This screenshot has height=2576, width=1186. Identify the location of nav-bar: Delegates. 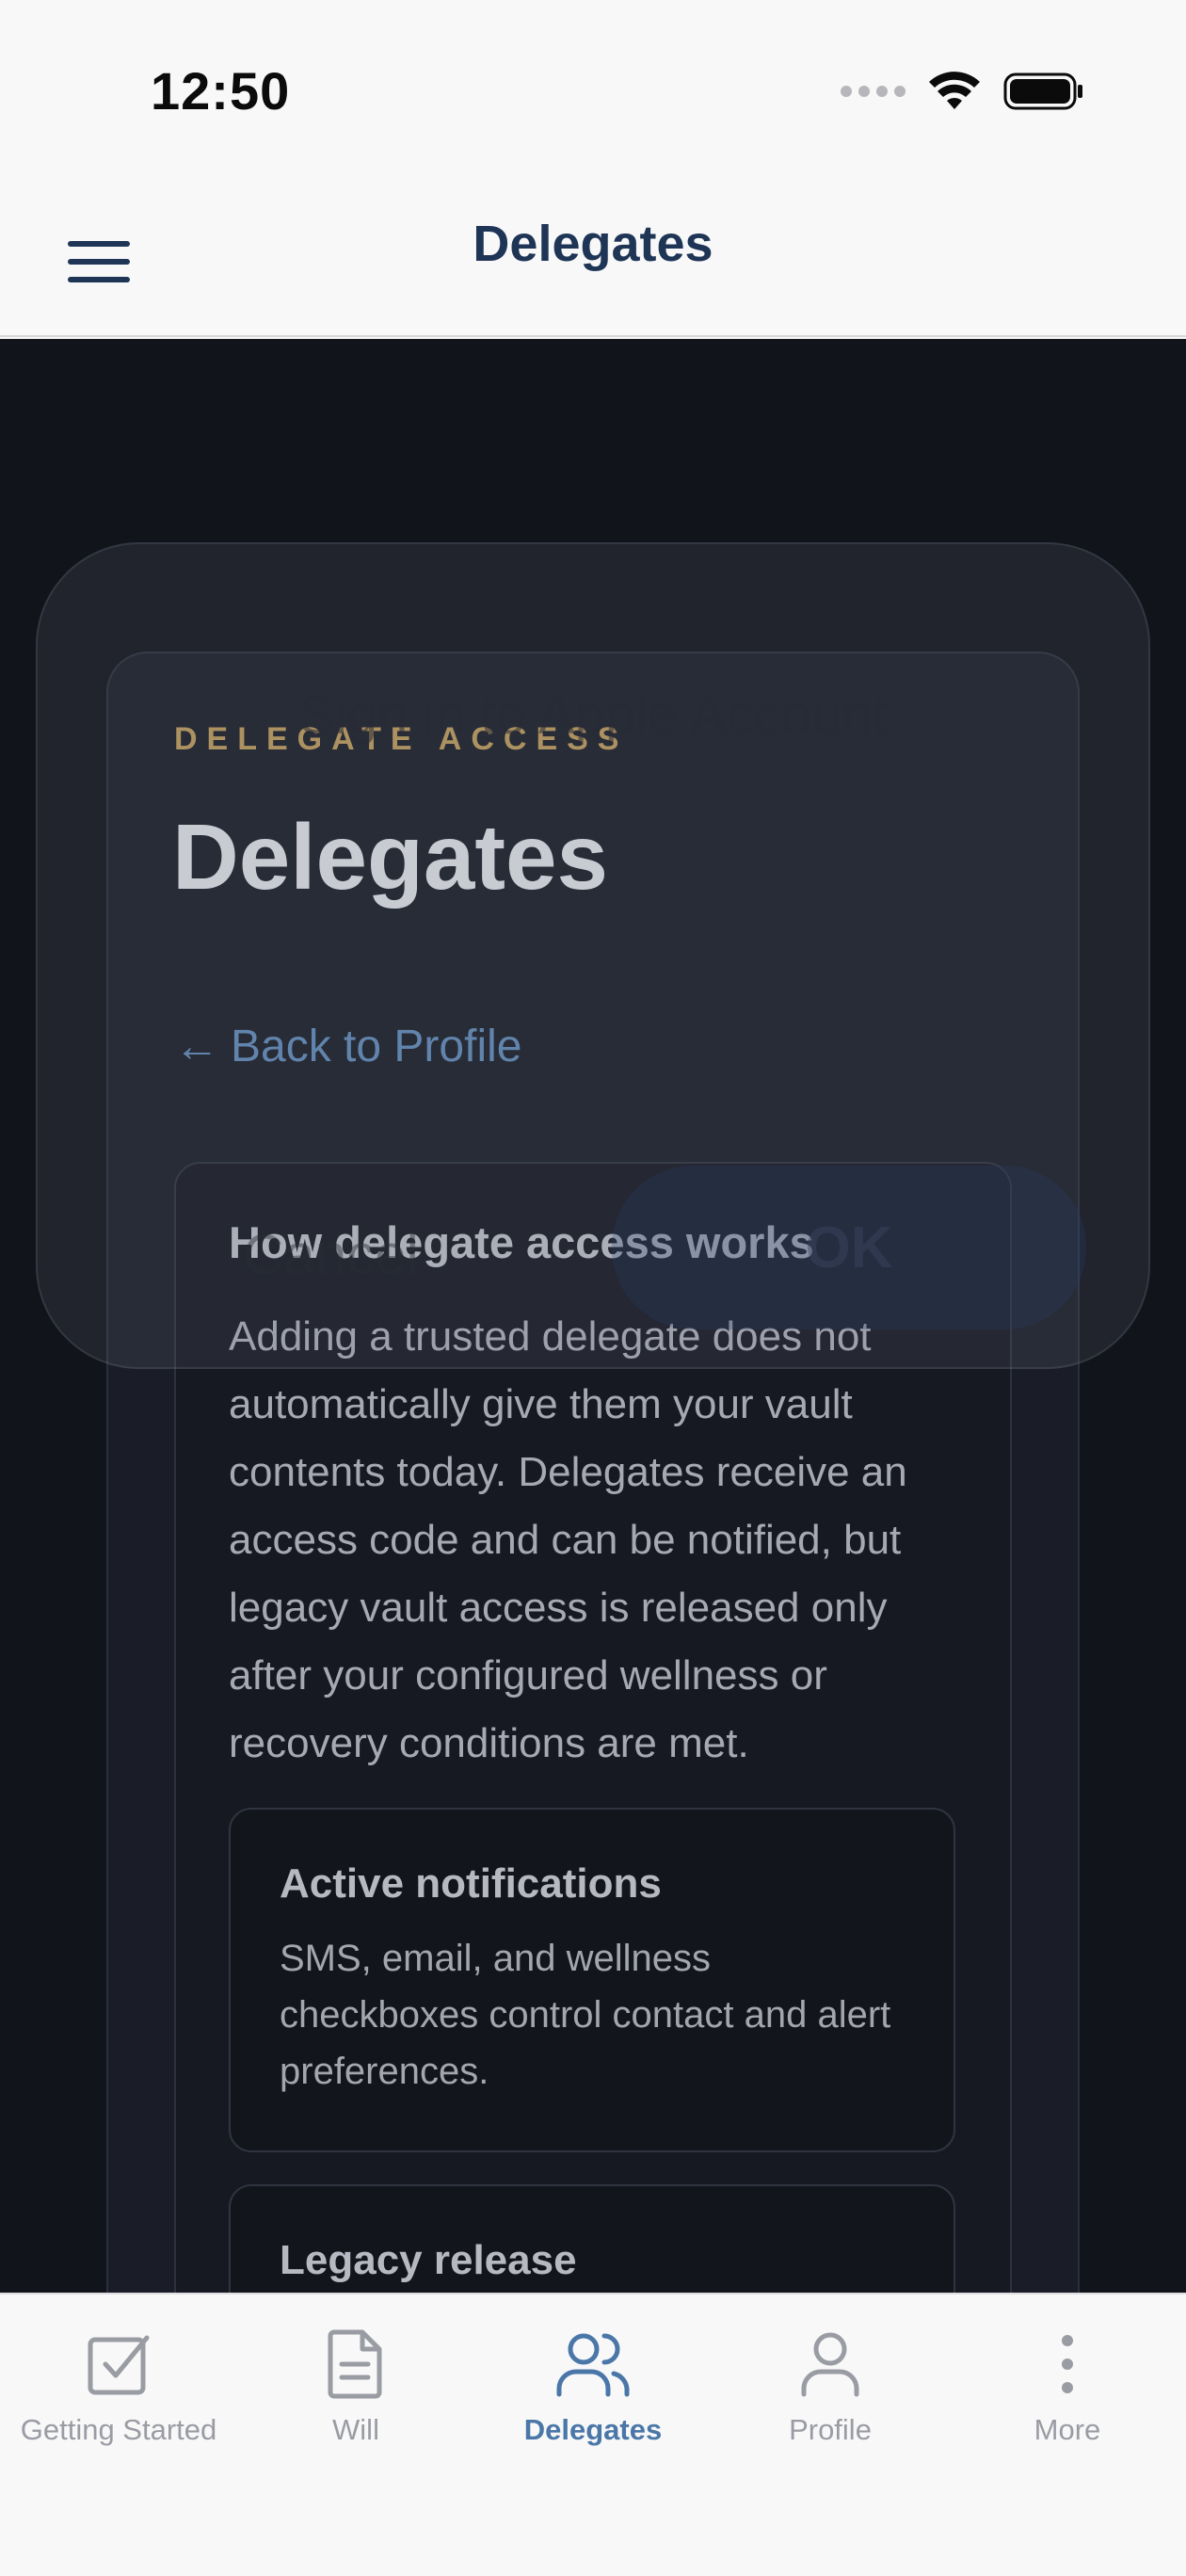
(593, 262).